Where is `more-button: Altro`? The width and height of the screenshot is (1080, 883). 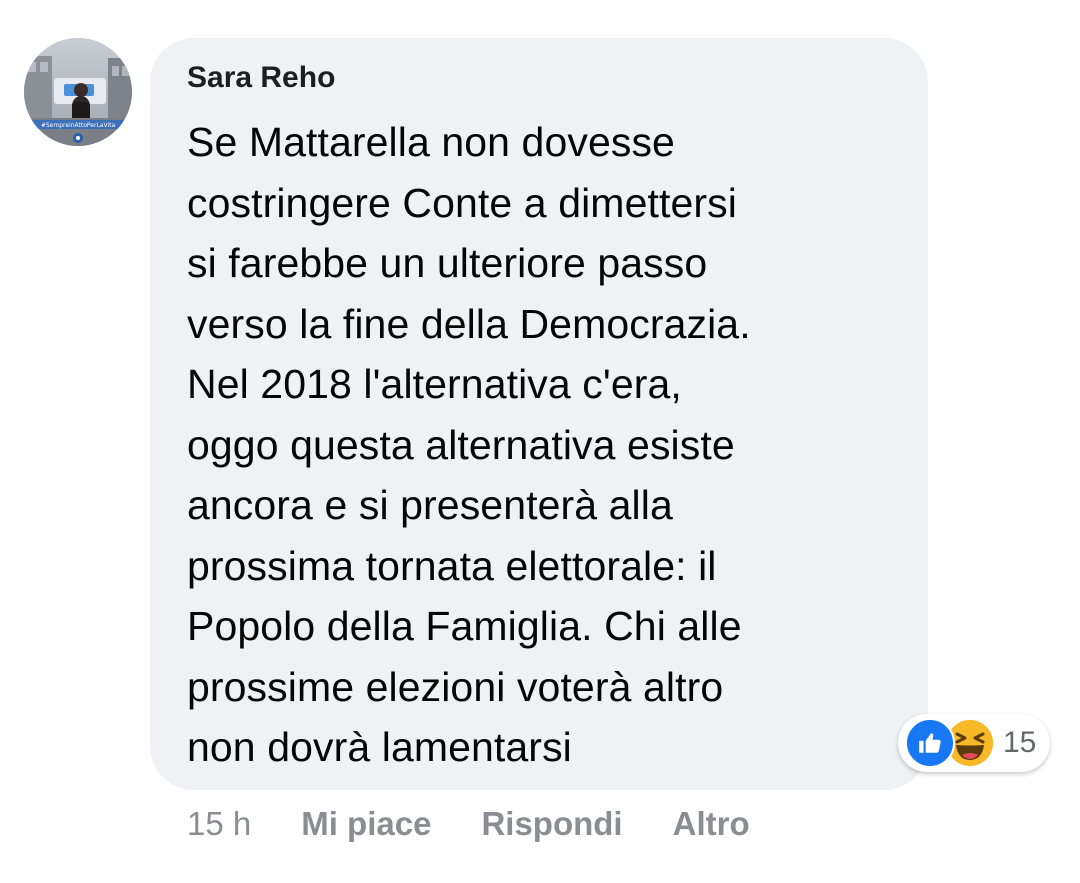
more-button: Altro is located at coordinates (711, 824).